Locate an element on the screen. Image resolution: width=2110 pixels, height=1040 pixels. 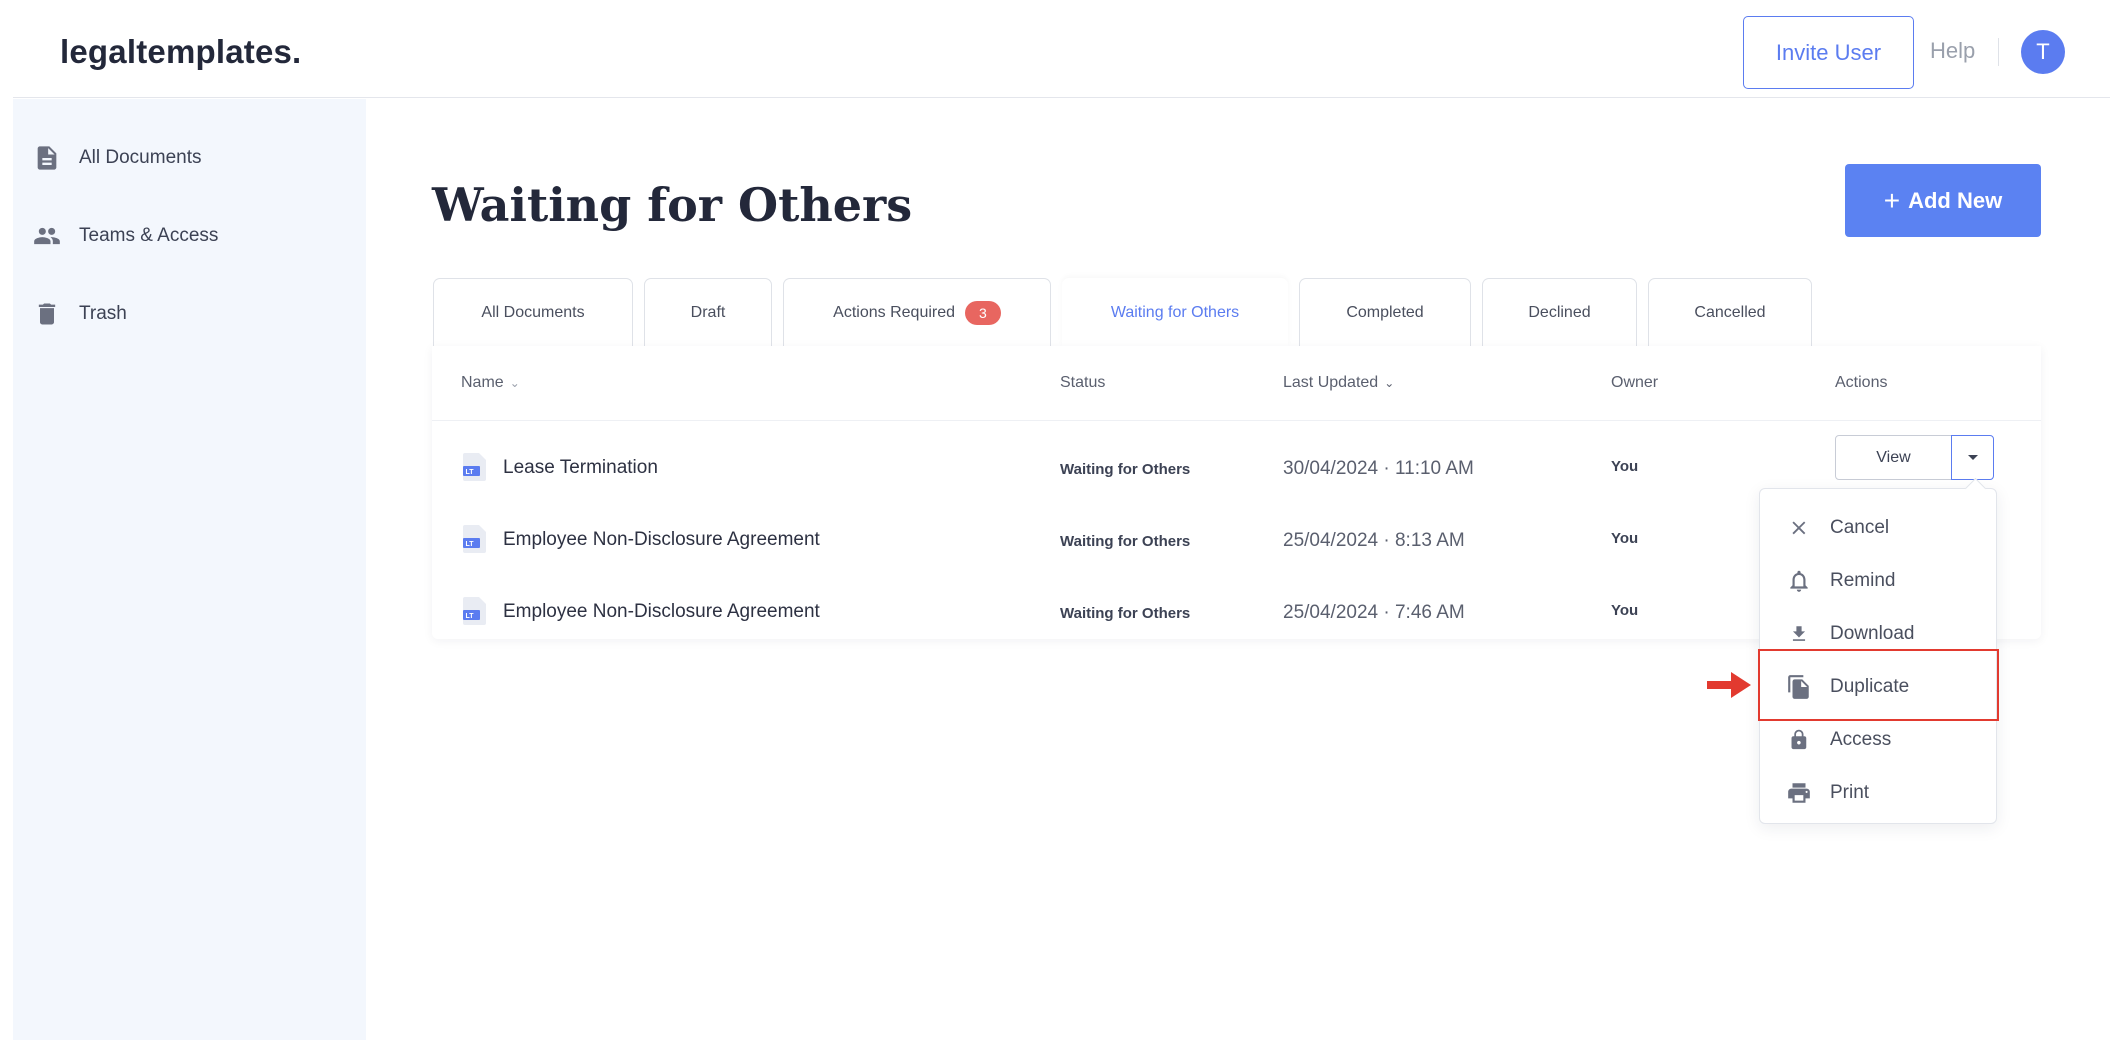
plus-icon: + is located at coordinates (1892, 200).